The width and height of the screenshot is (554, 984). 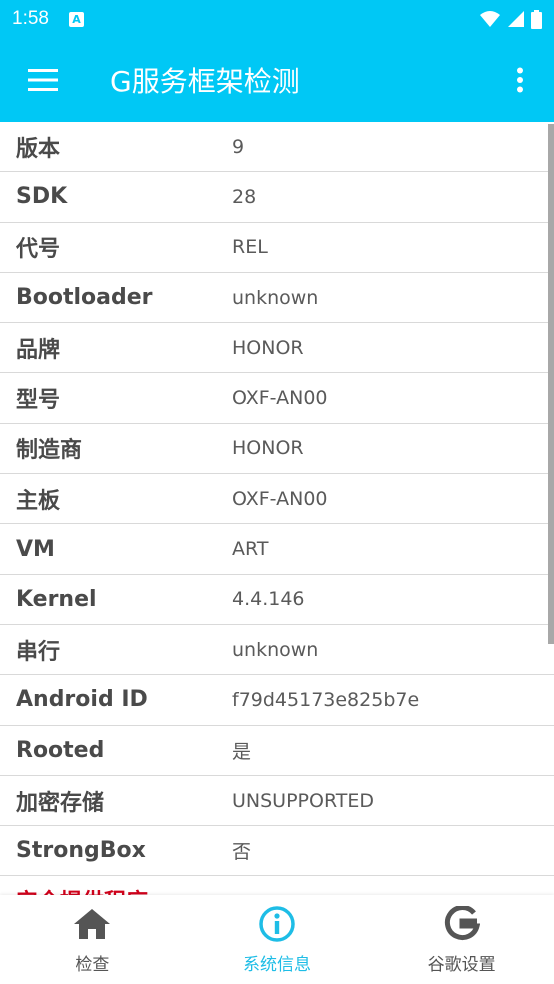 What do you see at coordinates (461, 965) in the screenshot?
I see `nav-label: 谷歌设置` at bounding box center [461, 965].